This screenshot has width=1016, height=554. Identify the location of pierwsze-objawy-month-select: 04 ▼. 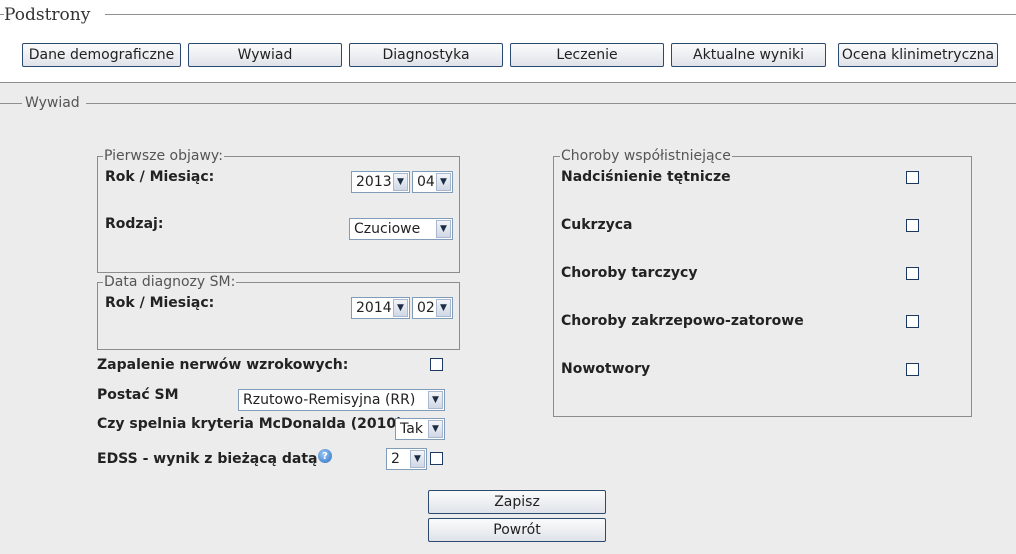
(432, 182).